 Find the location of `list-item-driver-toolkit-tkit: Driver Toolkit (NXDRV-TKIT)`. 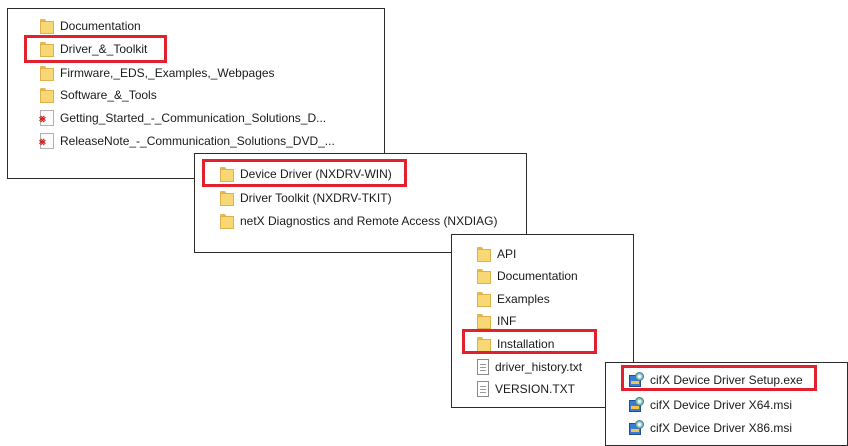

list-item-driver-toolkit-tkit: Driver Toolkit (NXDRV-TKIT) is located at coordinates (306, 198).